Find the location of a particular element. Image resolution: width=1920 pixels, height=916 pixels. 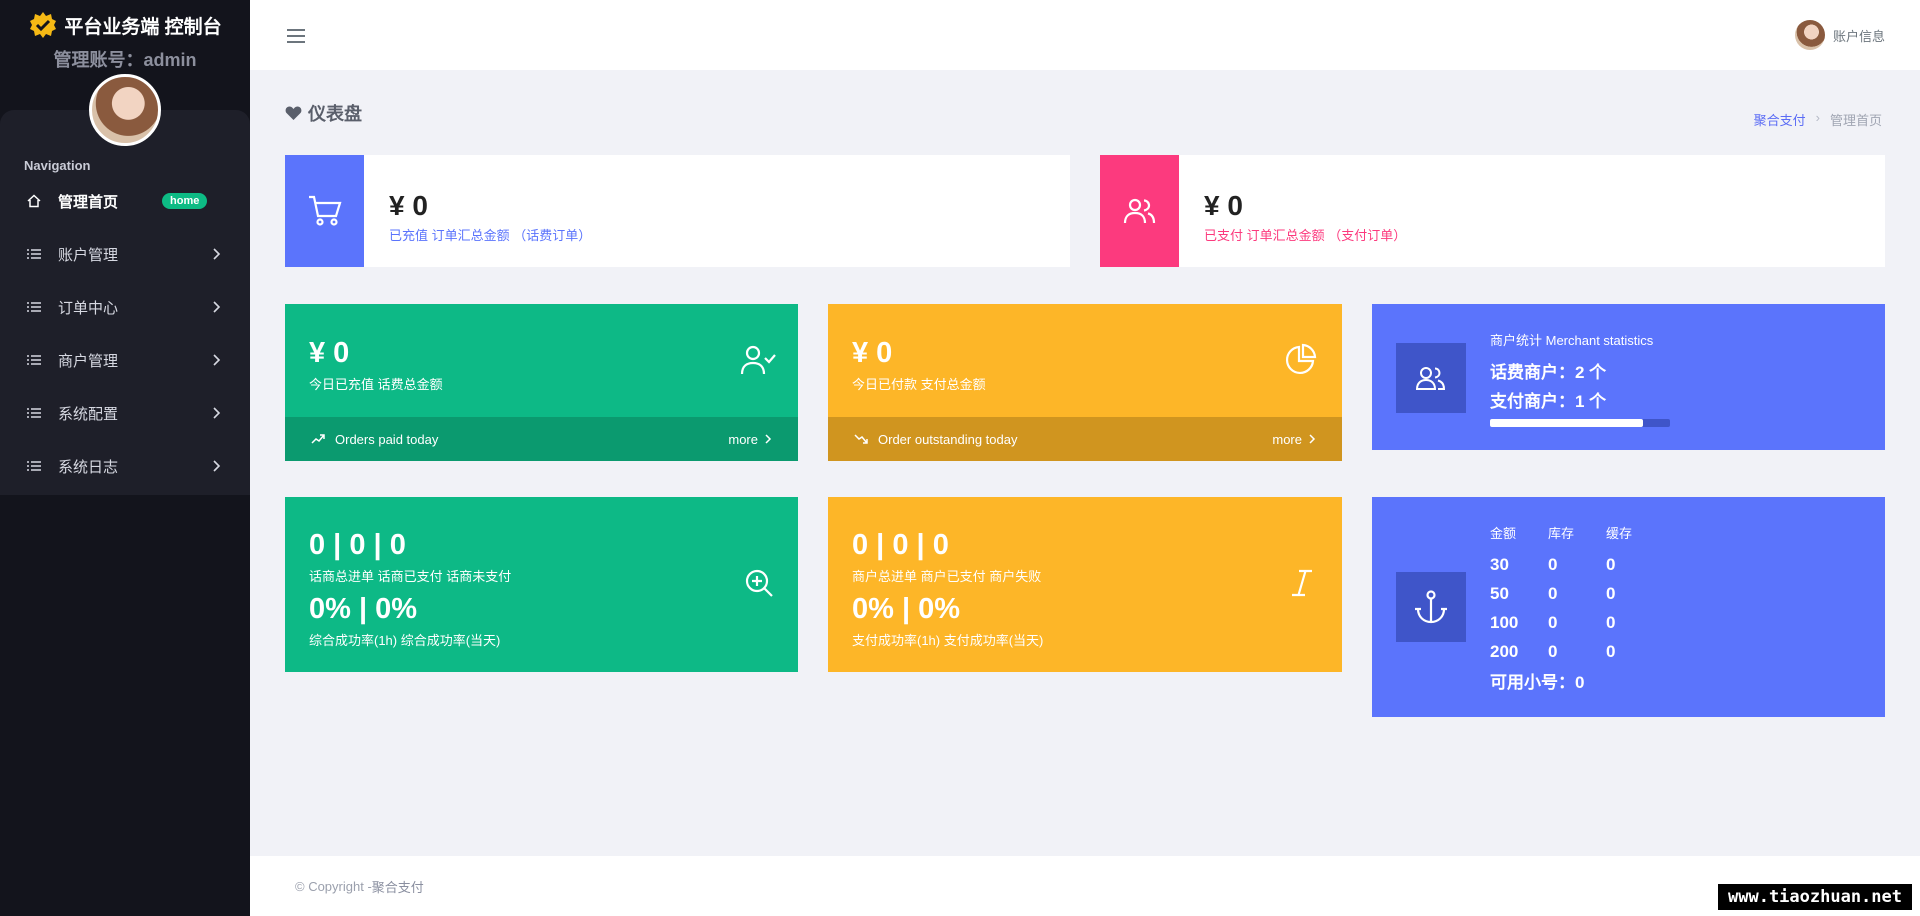

zoom-in-icon is located at coordinates (759, 583).